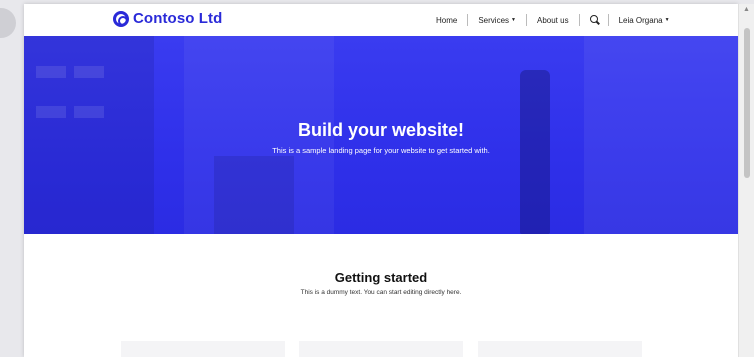 The width and height of the screenshot is (754, 357). Describe the element at coordinates (254, 195) in the screenshot. I see `hero-building` at that location.